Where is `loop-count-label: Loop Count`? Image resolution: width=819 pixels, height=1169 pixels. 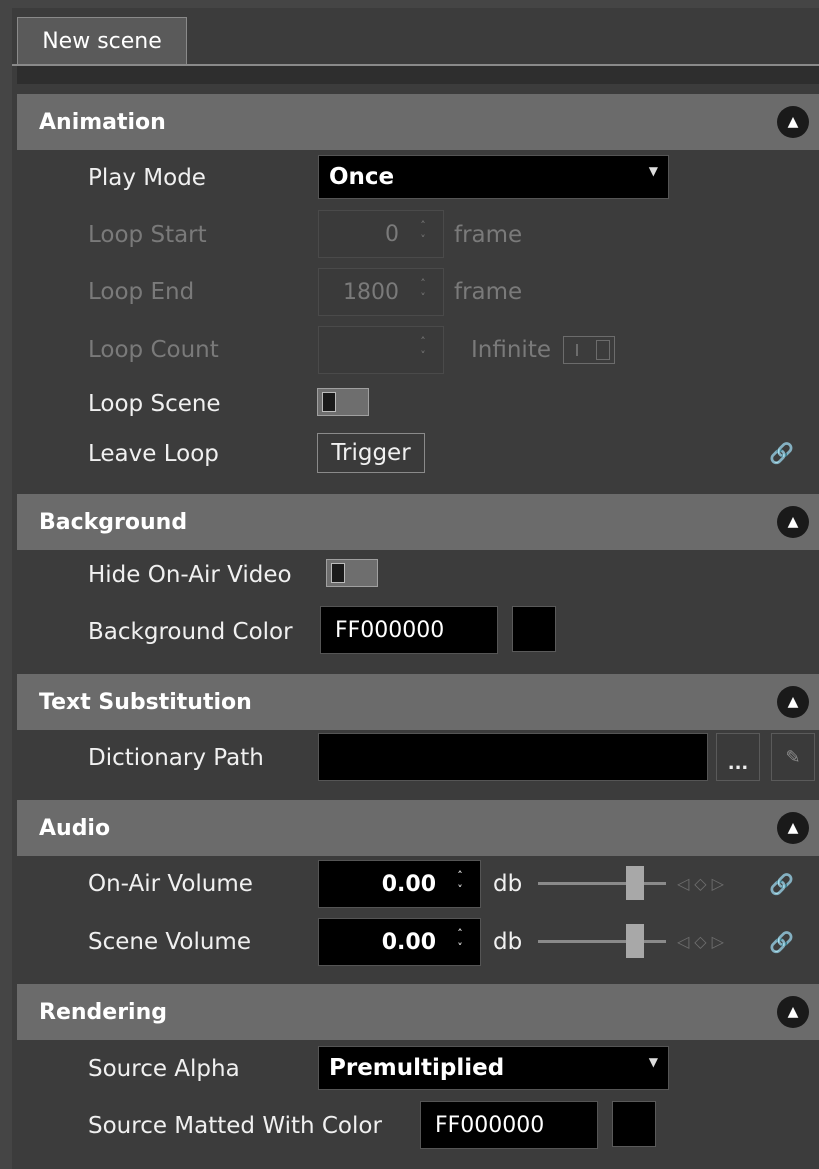 loop-count-label: Loop Count is located at coordinates (153, 350).